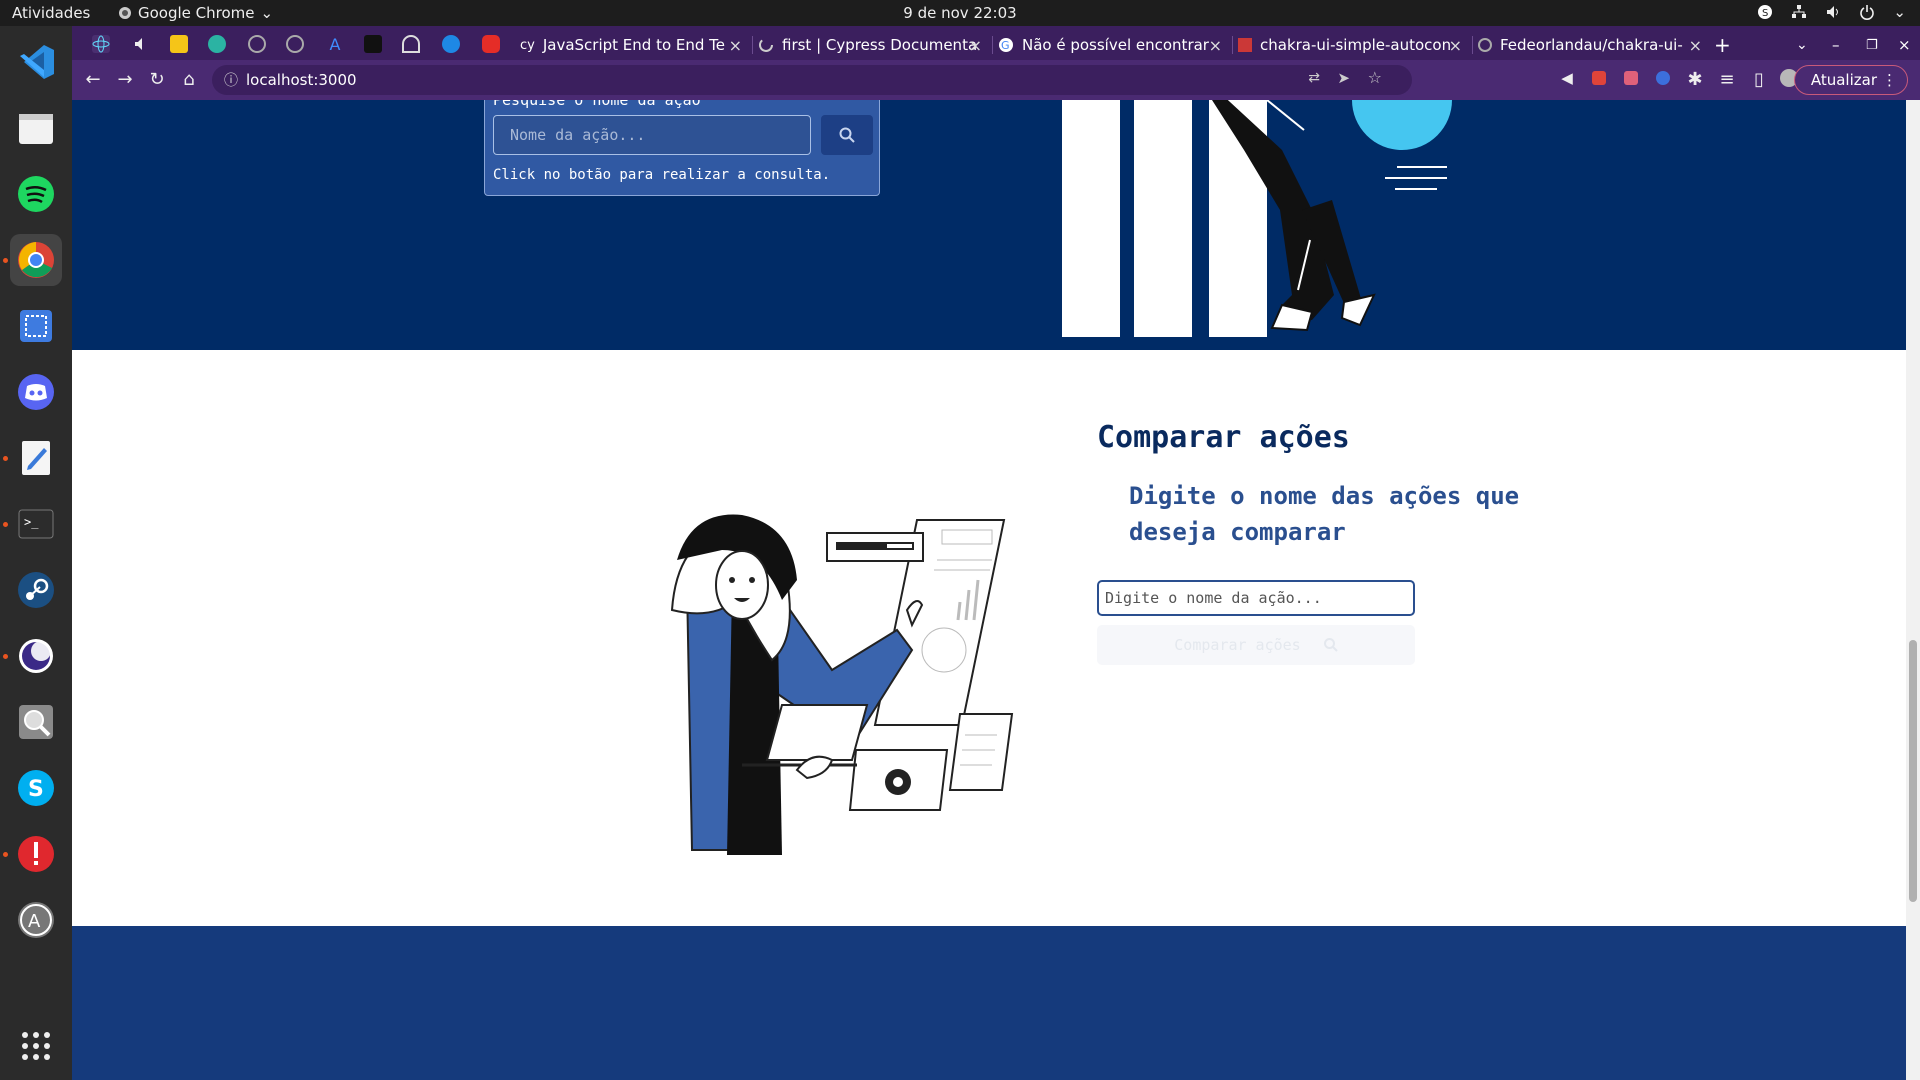 The height and width of the screenshot is (1080, 1920). I want to click on volume-icon, so click(1833, 12).